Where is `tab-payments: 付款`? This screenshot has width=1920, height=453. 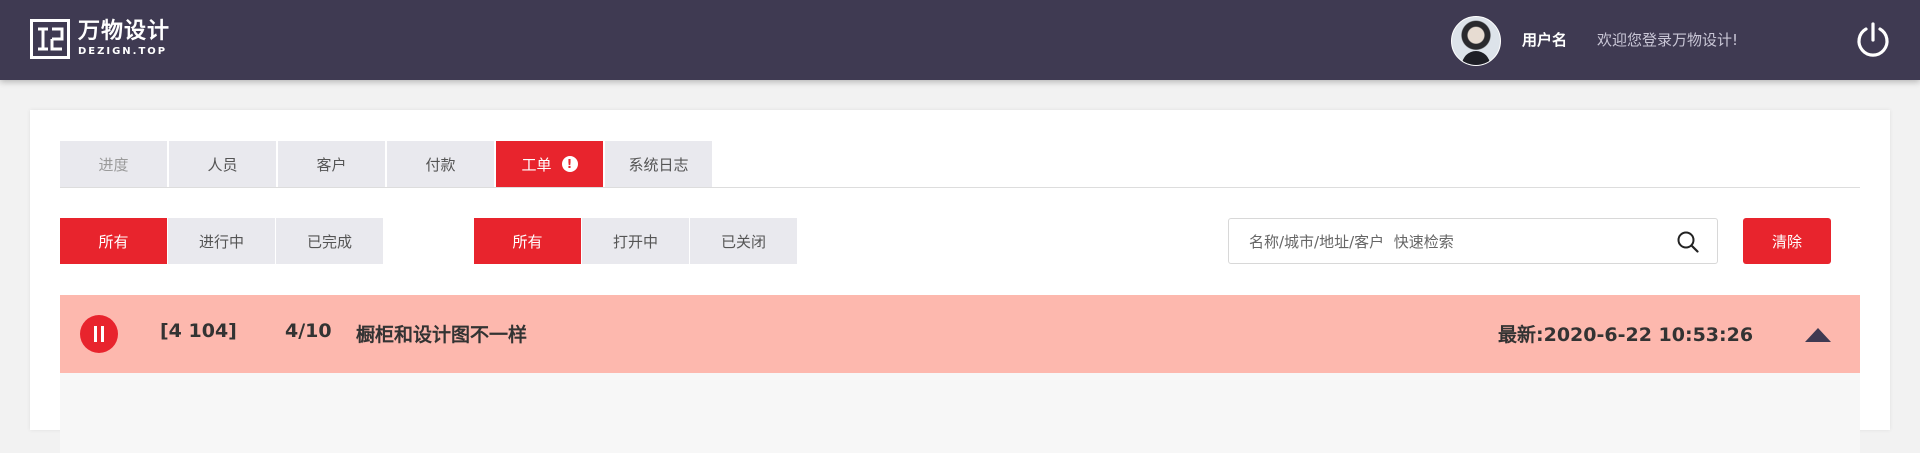 tab-payments: 付款 is located at coordinates (440, 164).